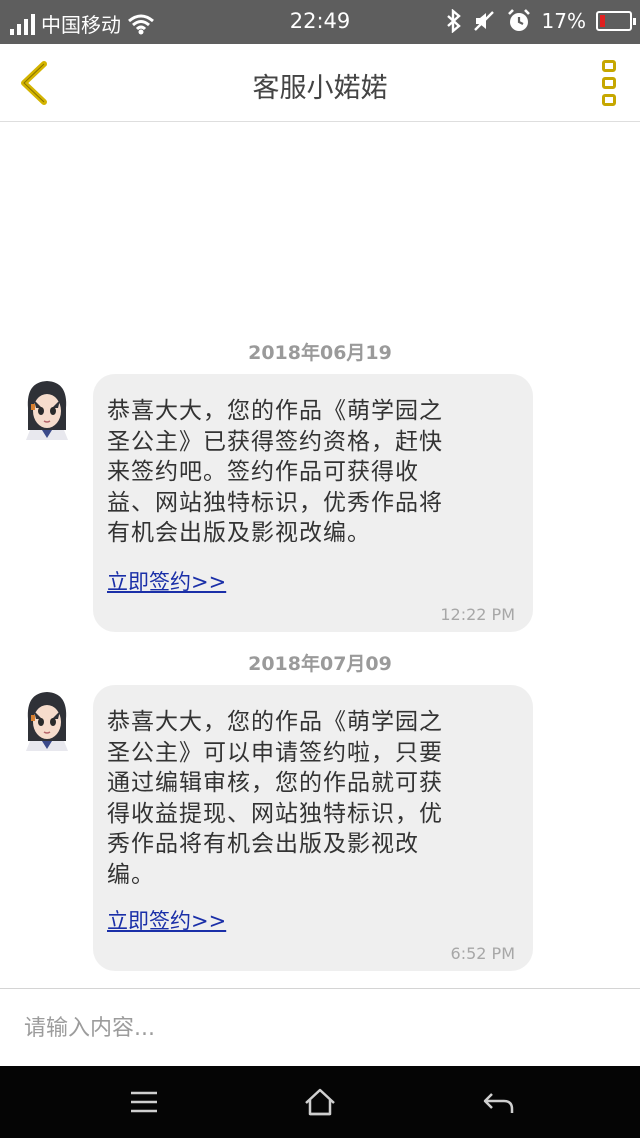  I want to click on date-divider: 2018年06月19, so click(320, 353).